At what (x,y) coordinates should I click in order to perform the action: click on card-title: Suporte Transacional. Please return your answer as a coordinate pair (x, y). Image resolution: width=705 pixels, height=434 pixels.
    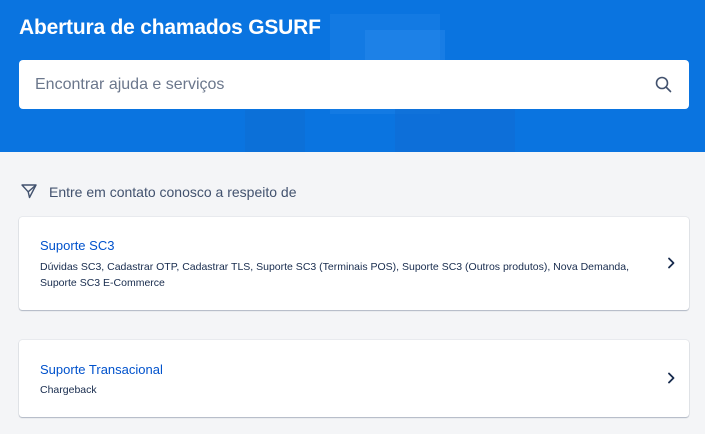
    Looking at the image, I should click on (101, 369).